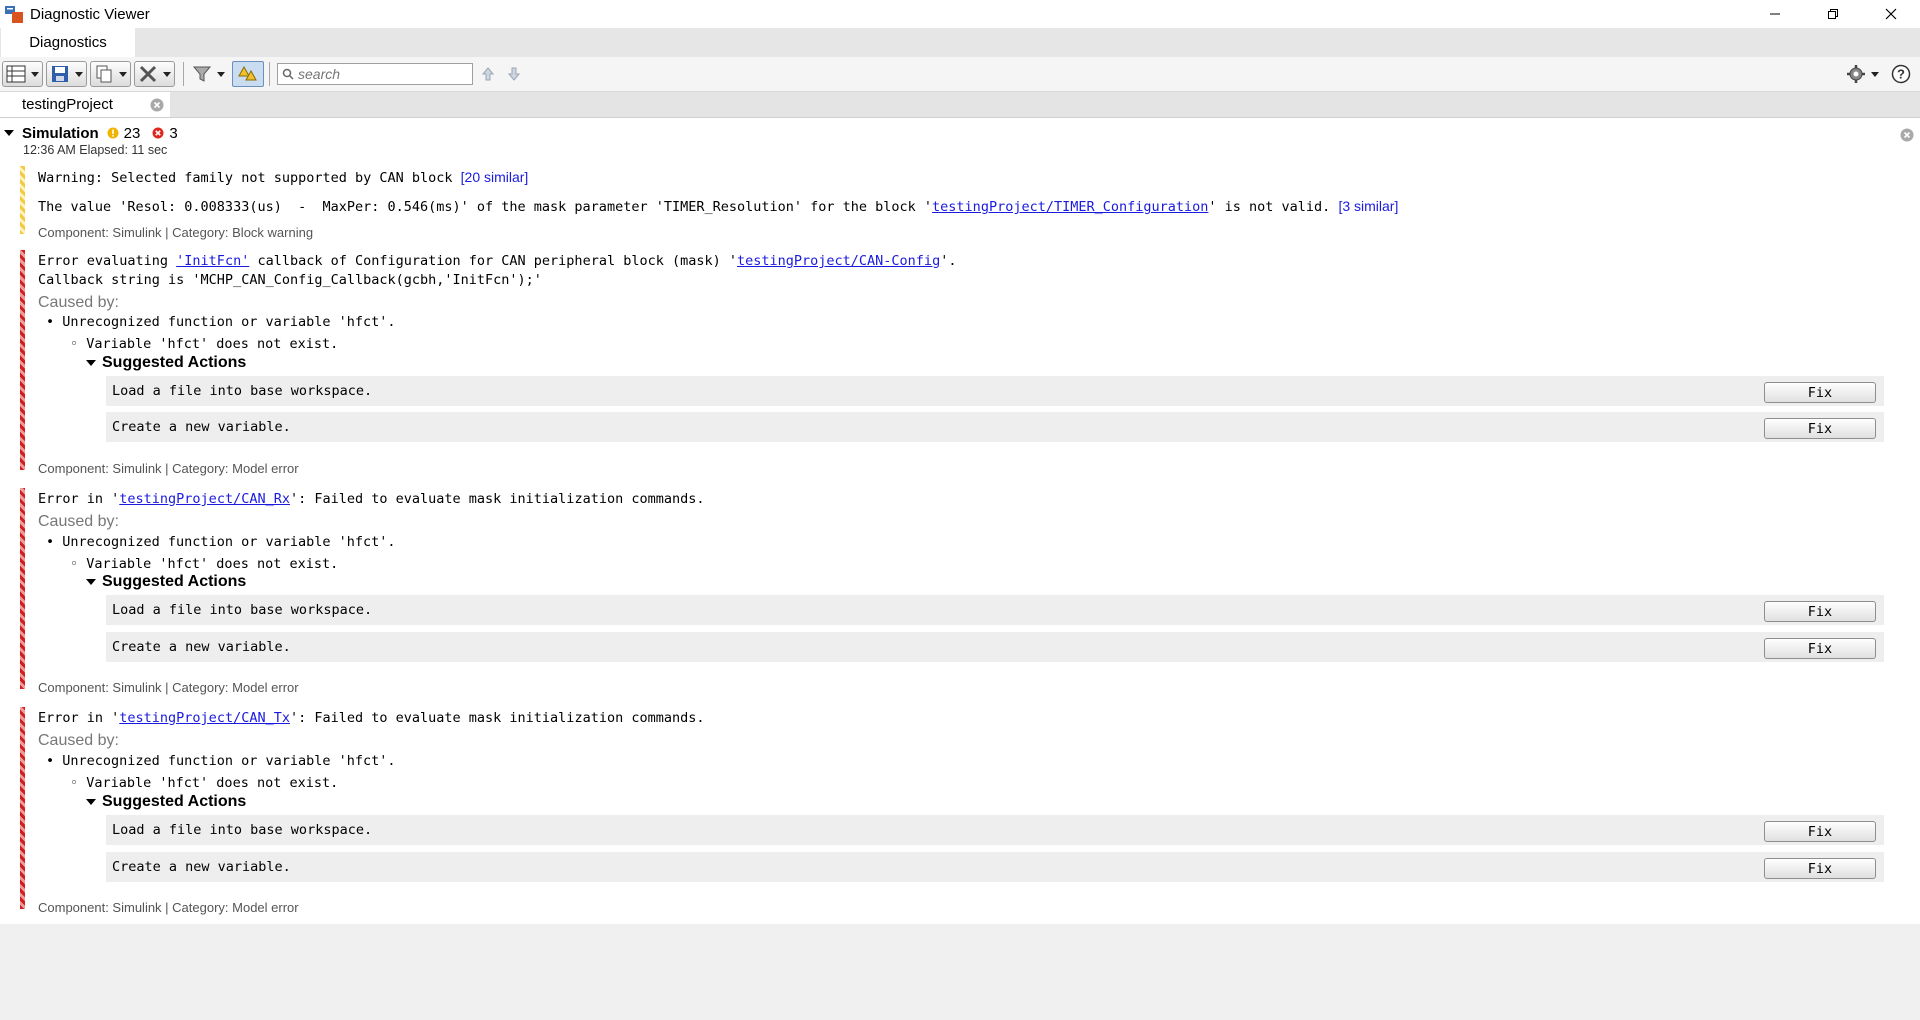 The height and width of the screenshot is (1020, 1920). What do you see at coordinates (960, 105) in the screenshot?
I see `document-tab-strip: testingProject` at bounding box center [960, 105].